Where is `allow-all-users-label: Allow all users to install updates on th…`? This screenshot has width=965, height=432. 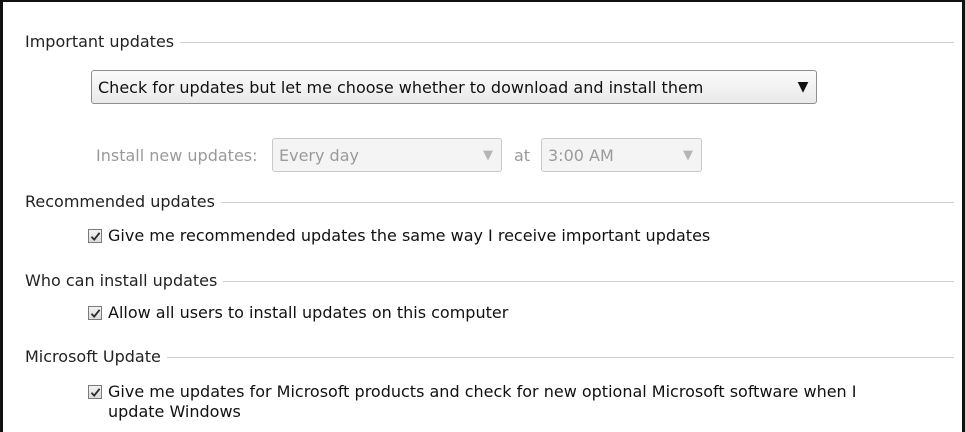
allow-all-users-label: Allow all users to install updates on th… is located at coordinates (308, 312).